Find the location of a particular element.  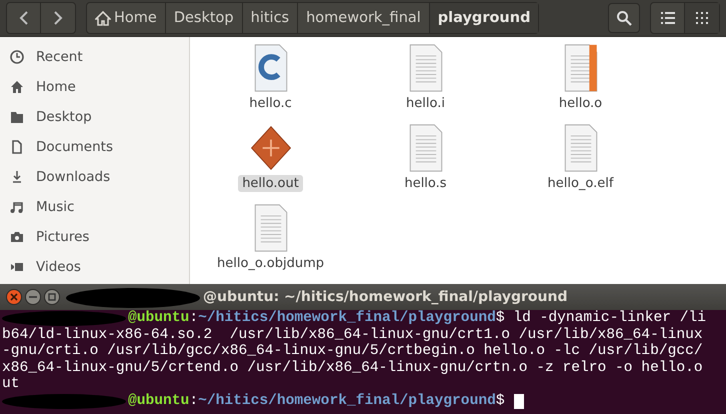

close-button is located at coordinates (14, 297).